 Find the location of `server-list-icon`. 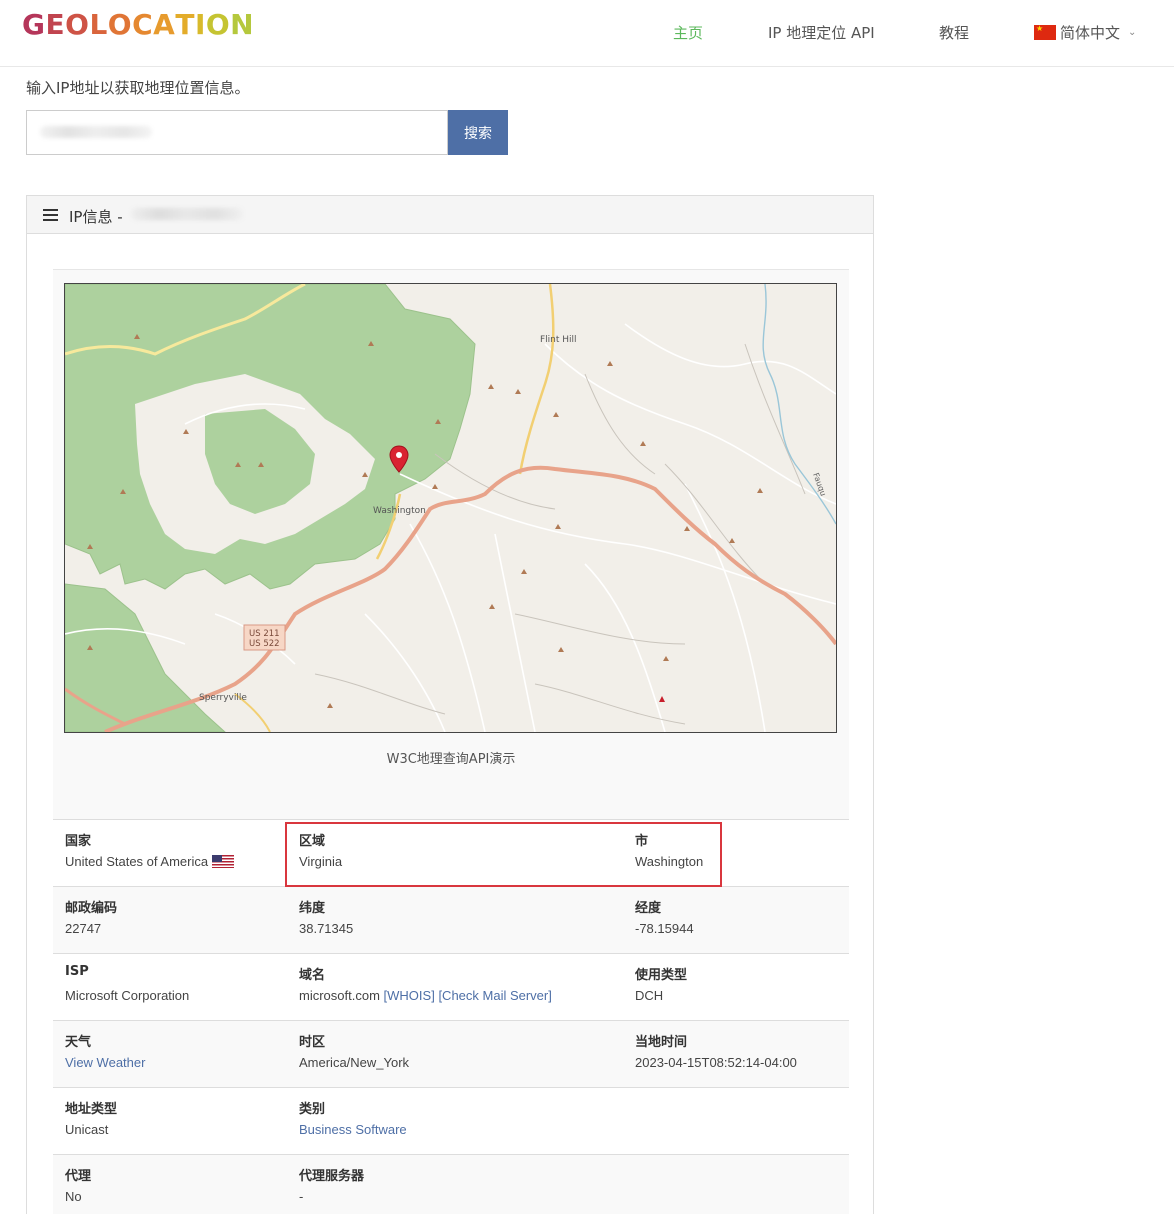

server-list-icon is located at coordinates (50, 215).